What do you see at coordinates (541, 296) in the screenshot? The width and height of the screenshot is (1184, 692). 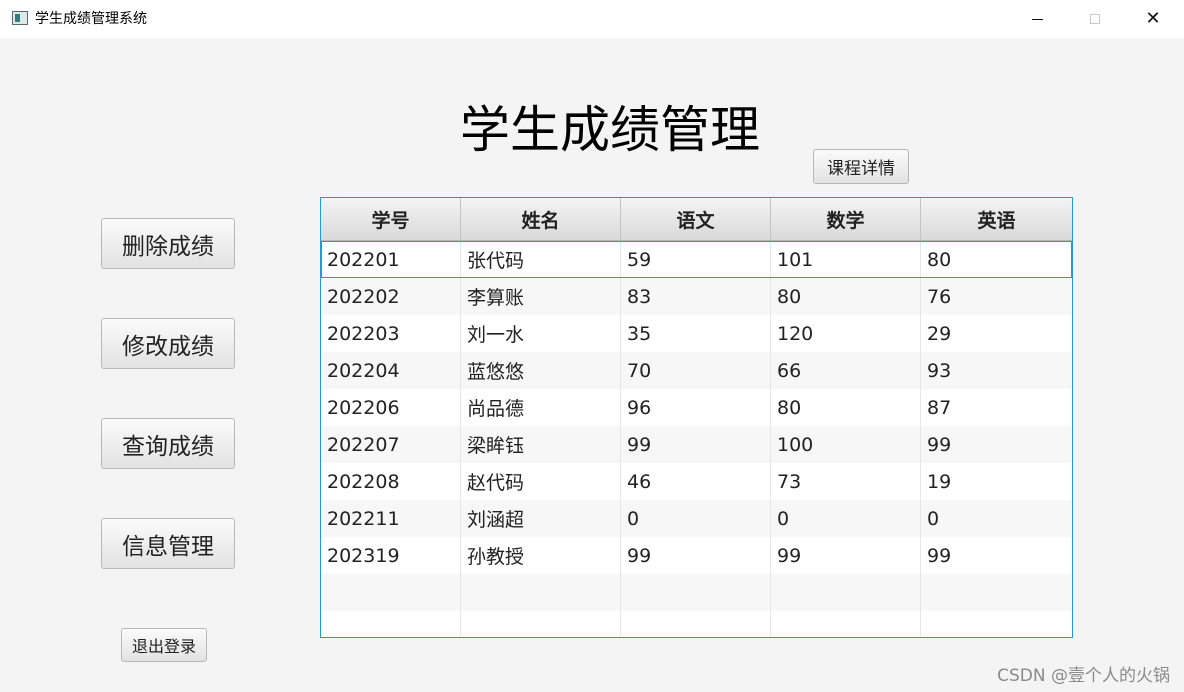 I see `table-cell: 李算账` at bounding box center [541, 296].